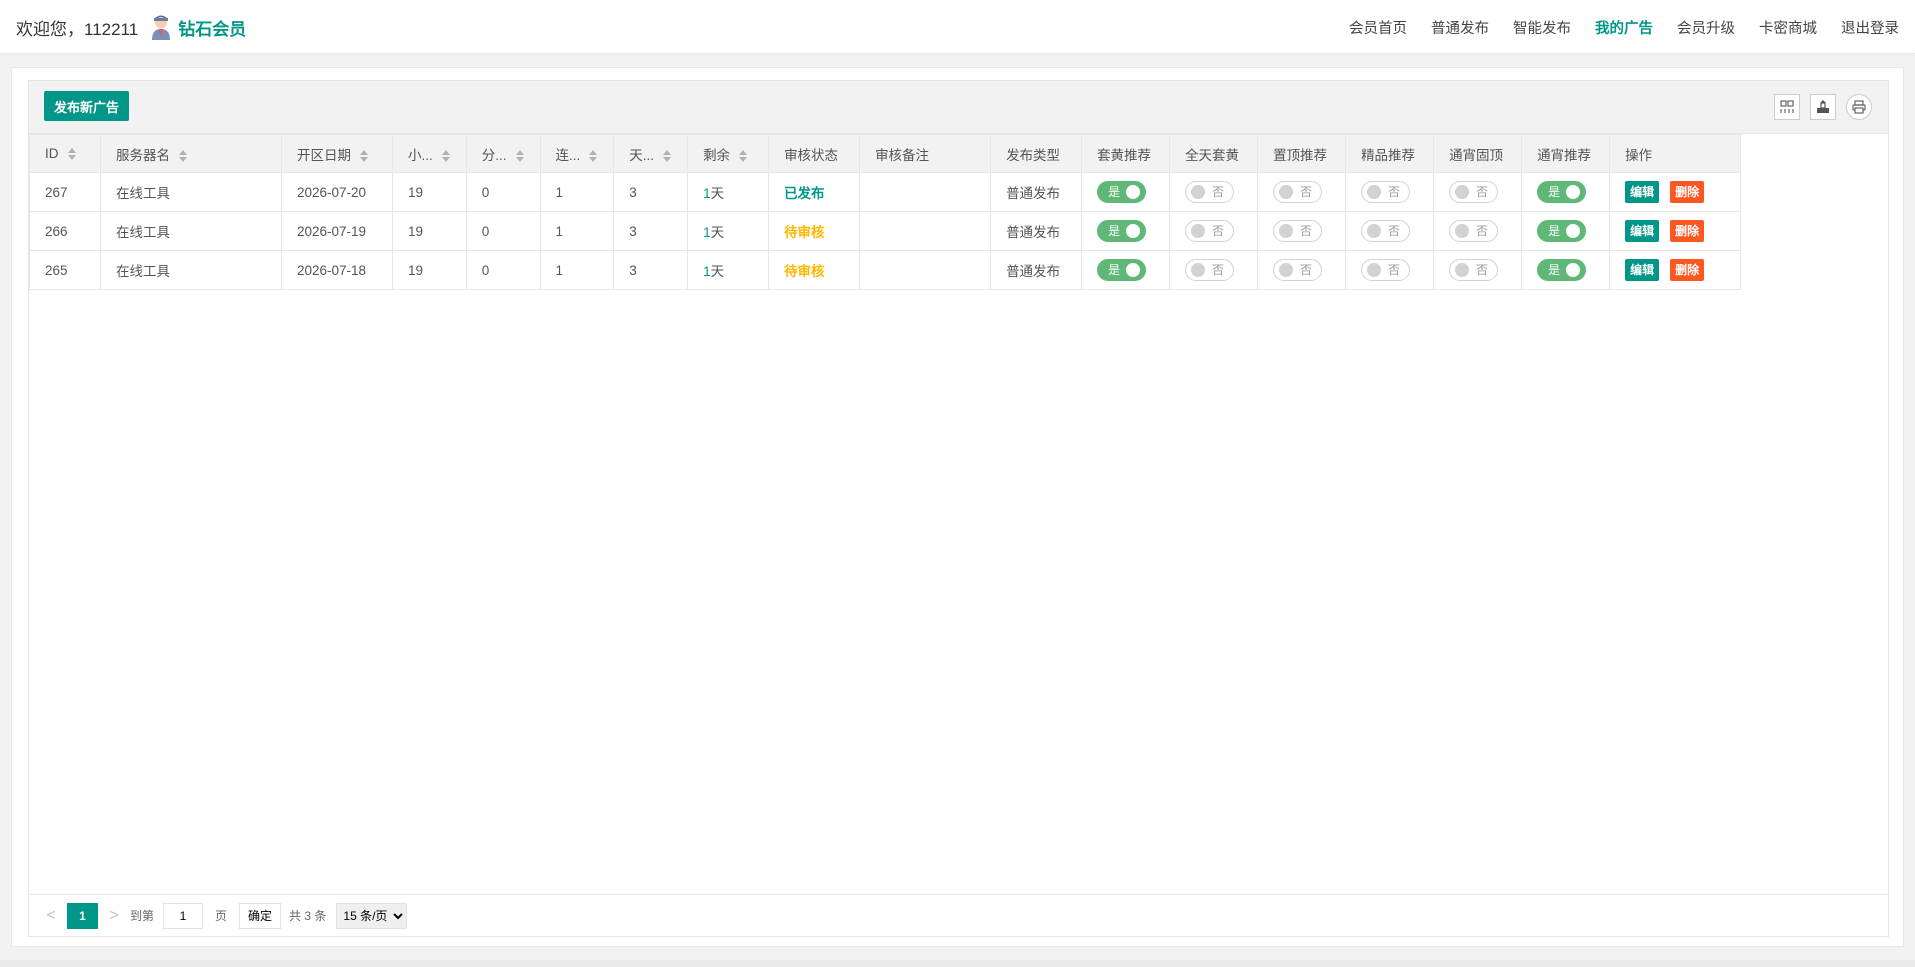 The width and height of the screenshot is (1915, 967). What do you see at coordinates (1624, 27) in the screenshot?
I see `nav-my-ads: 我的广告` at bounding box center [1624, 27].